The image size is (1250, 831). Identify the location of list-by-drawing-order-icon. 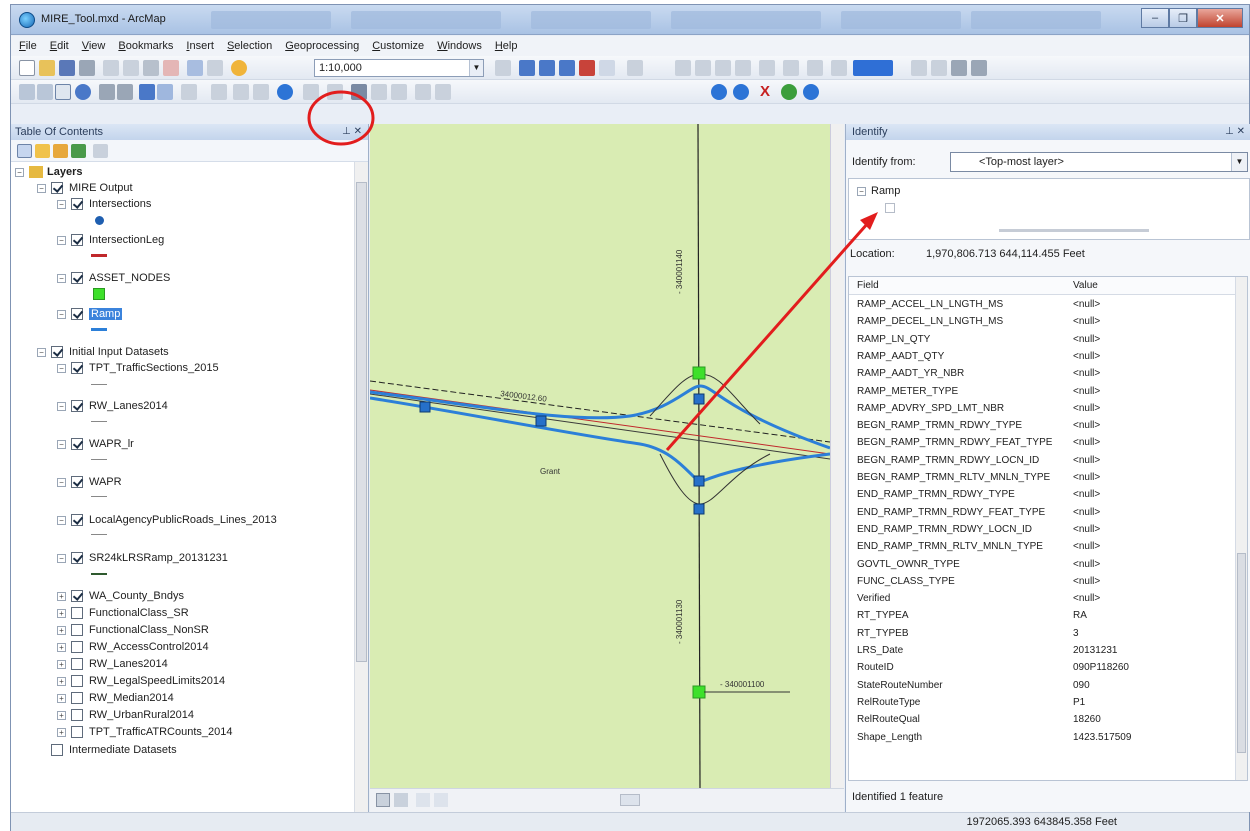
(24, 151).